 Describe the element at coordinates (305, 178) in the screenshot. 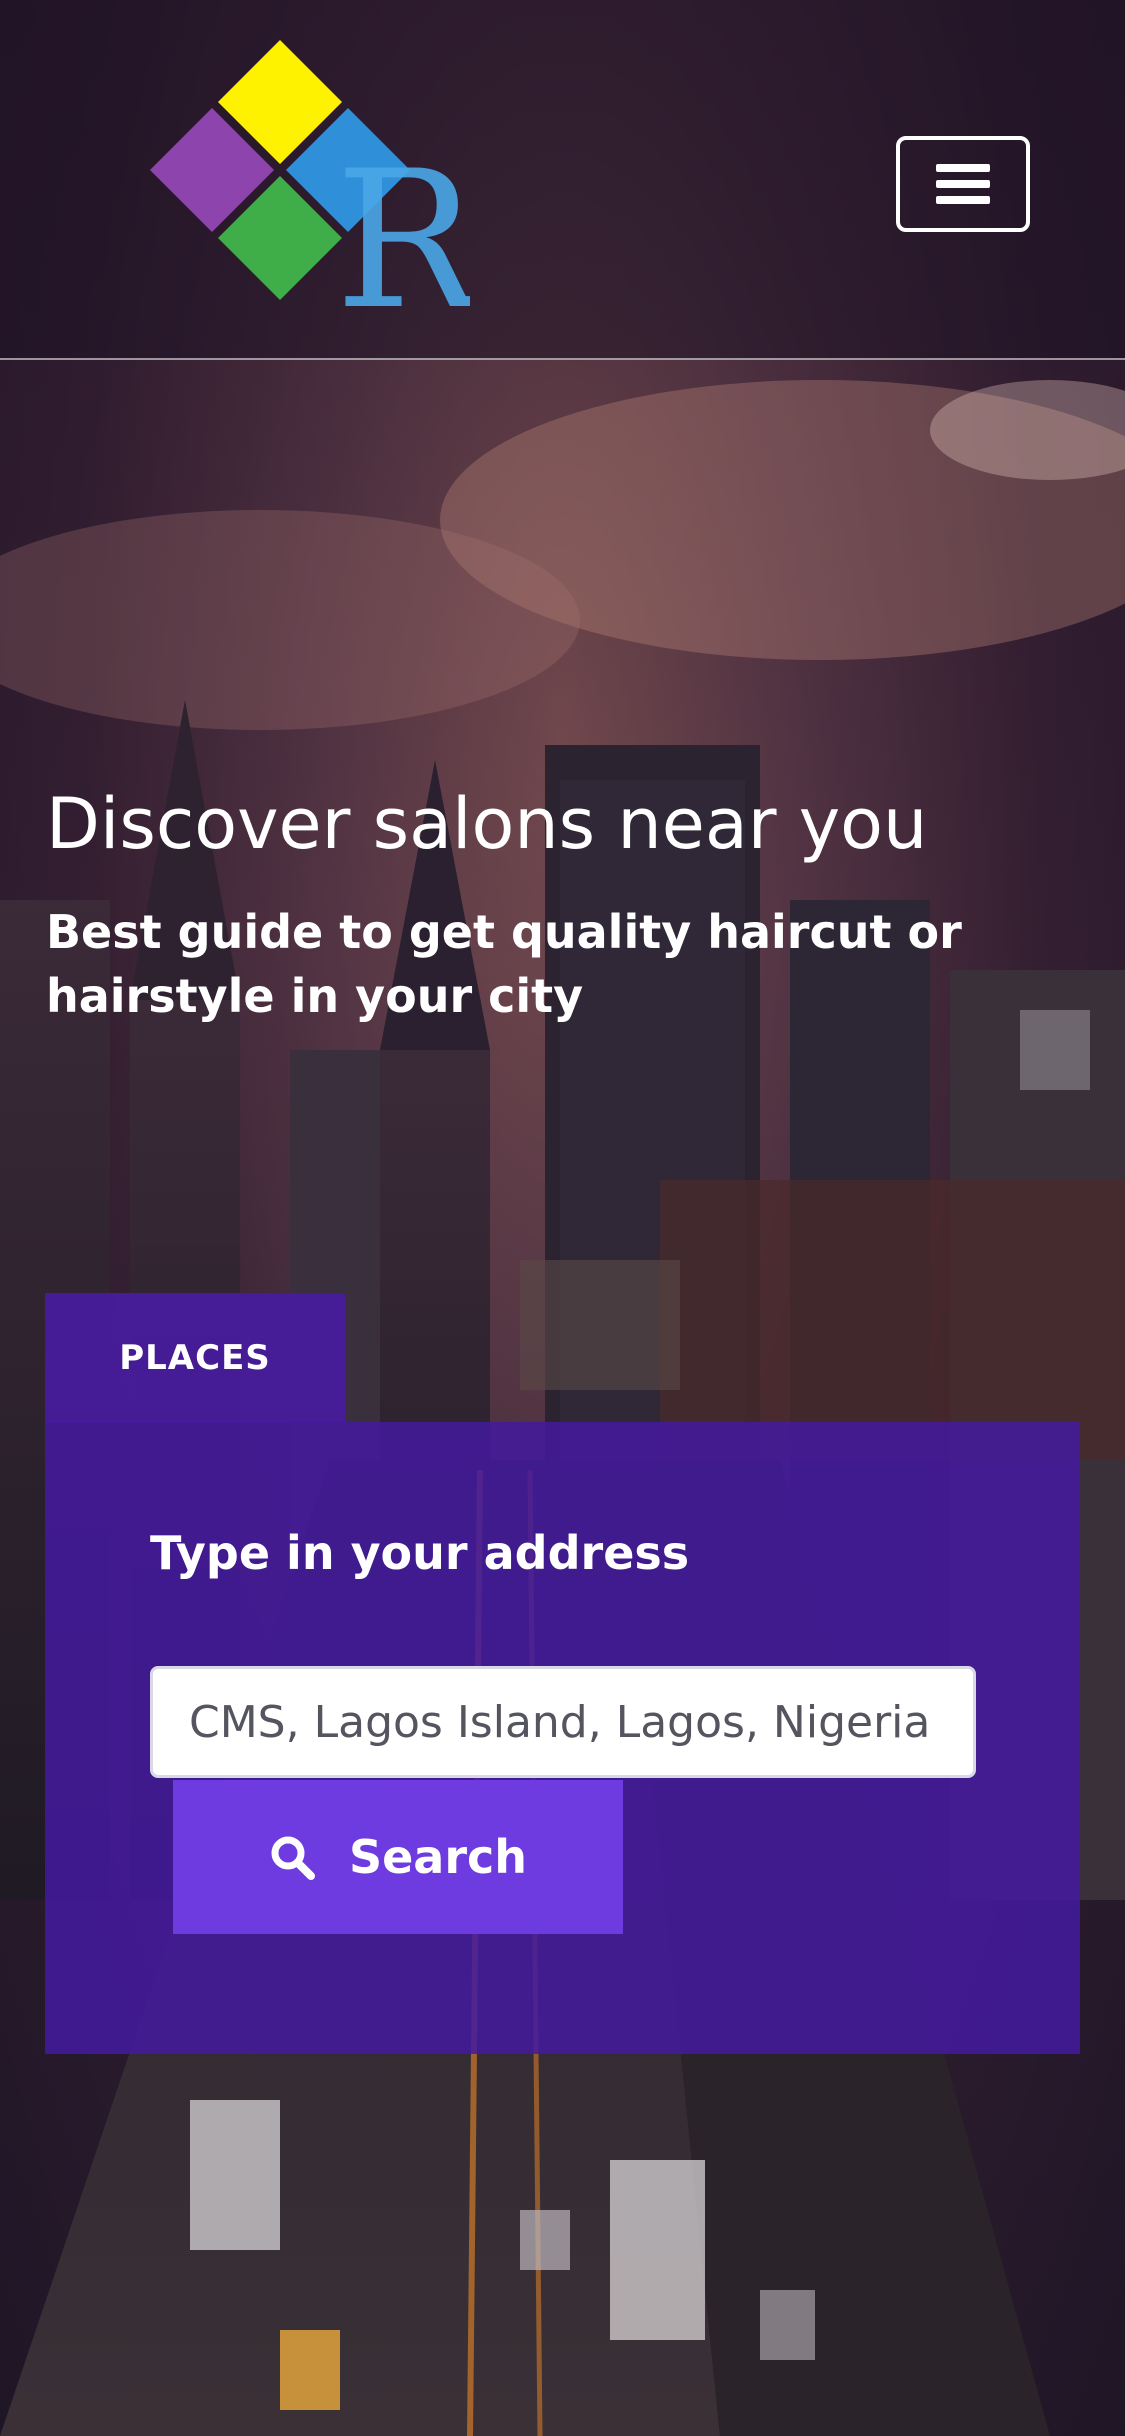

I see `brand-logo: R` at that location.